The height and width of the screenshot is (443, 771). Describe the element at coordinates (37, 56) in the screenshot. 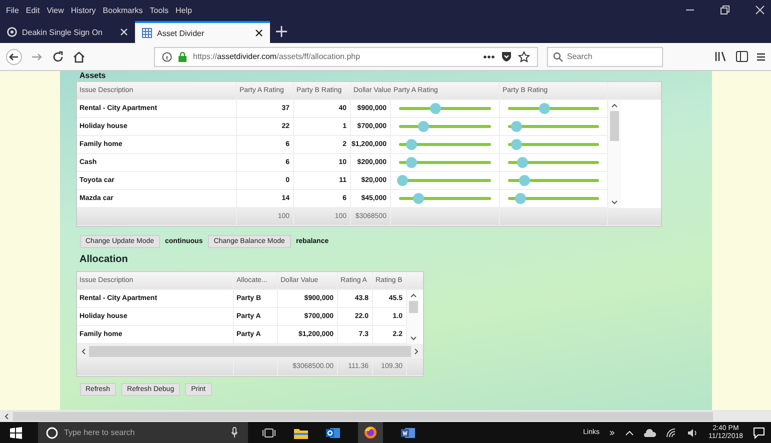

I see `forward-icon` at that location.